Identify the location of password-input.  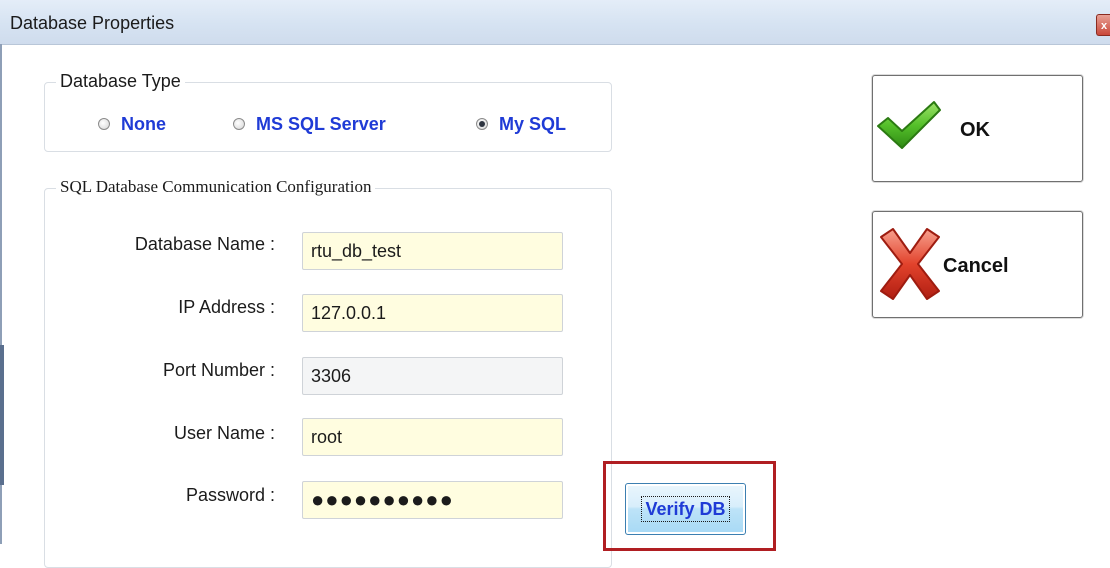
(432, 500).